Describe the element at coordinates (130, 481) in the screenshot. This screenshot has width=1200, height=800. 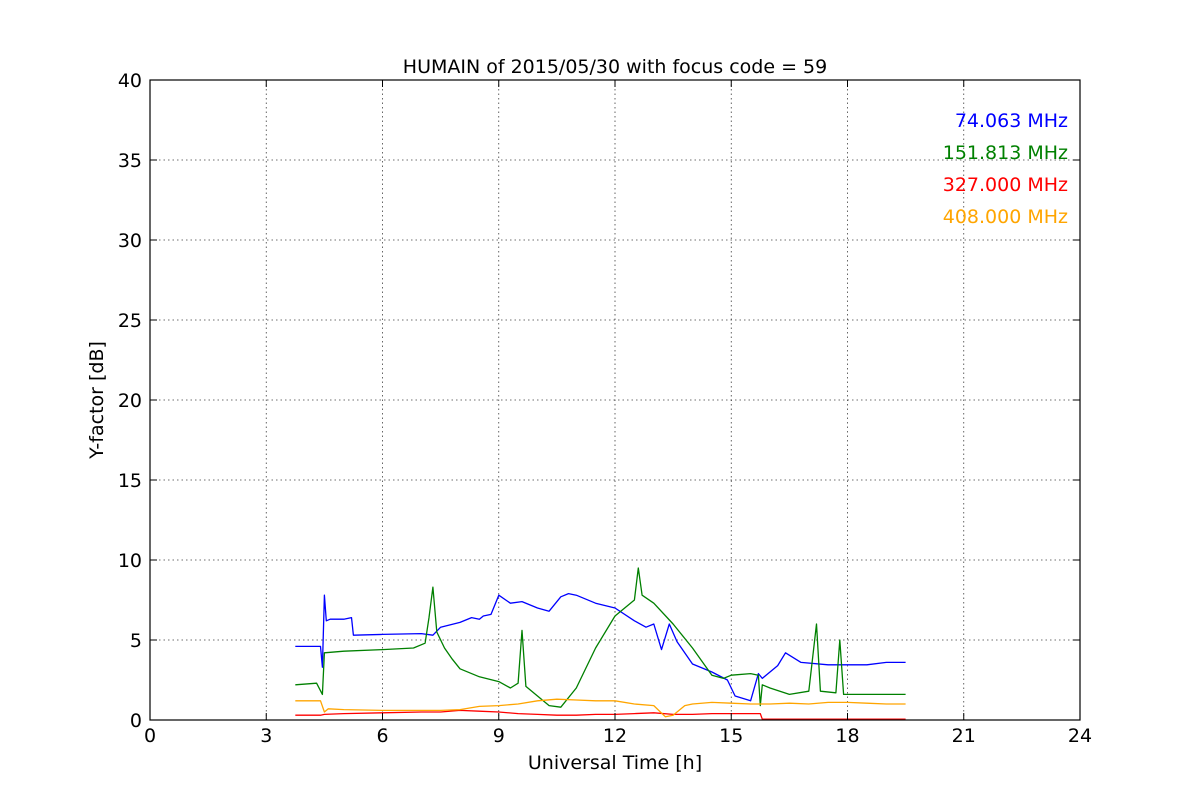
I see `y-tick-label: 15` at that location.